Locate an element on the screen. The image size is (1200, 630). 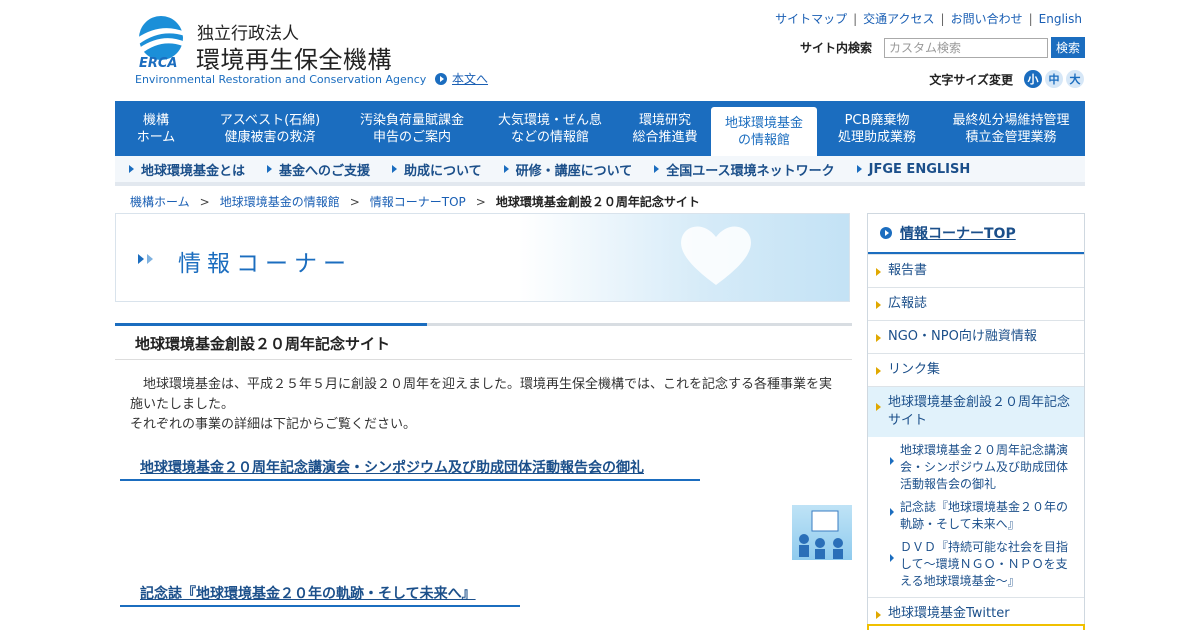
font-size-large-button: 大 is located at coordinates (1075, 79).